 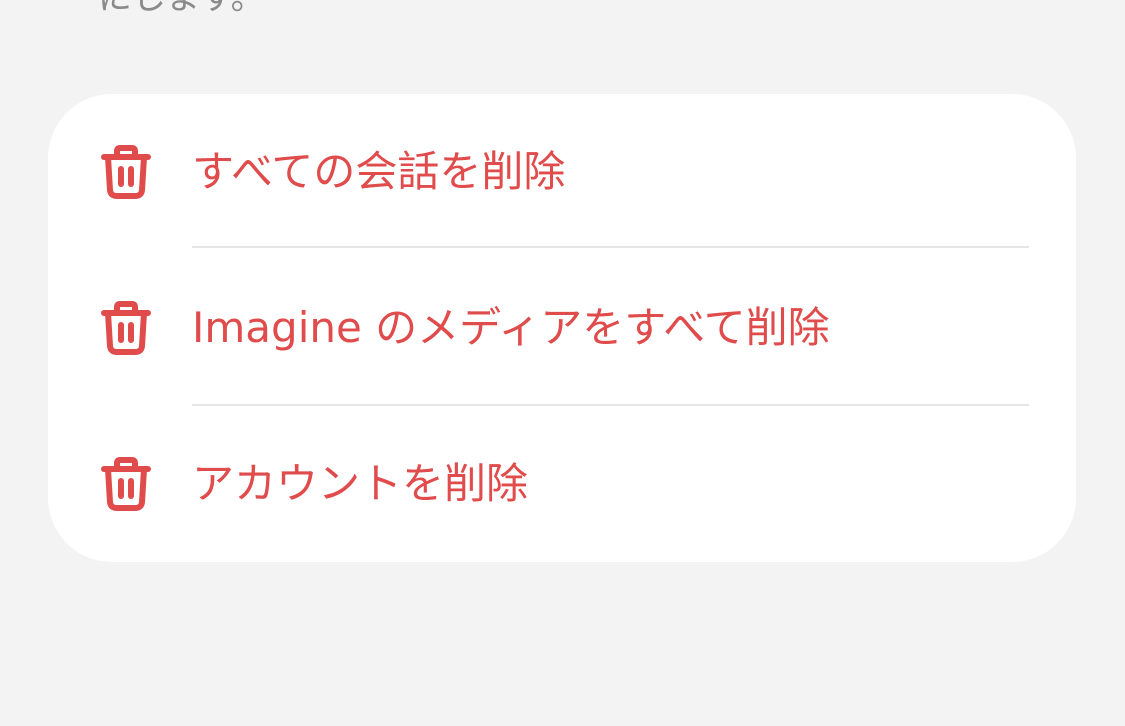 What do you see at coordinates (360, 483) in the screenshot?
I see `delete-account-label: アカウントを削除` at bounding box center [360, 483].